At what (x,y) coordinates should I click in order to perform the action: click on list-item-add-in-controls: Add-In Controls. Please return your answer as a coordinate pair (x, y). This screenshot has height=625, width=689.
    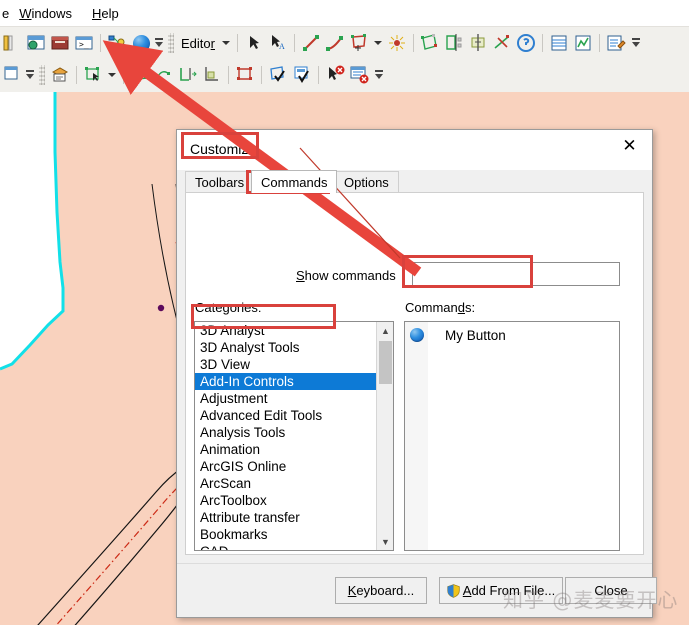
    Looking at the image, I should click on (285, 381).